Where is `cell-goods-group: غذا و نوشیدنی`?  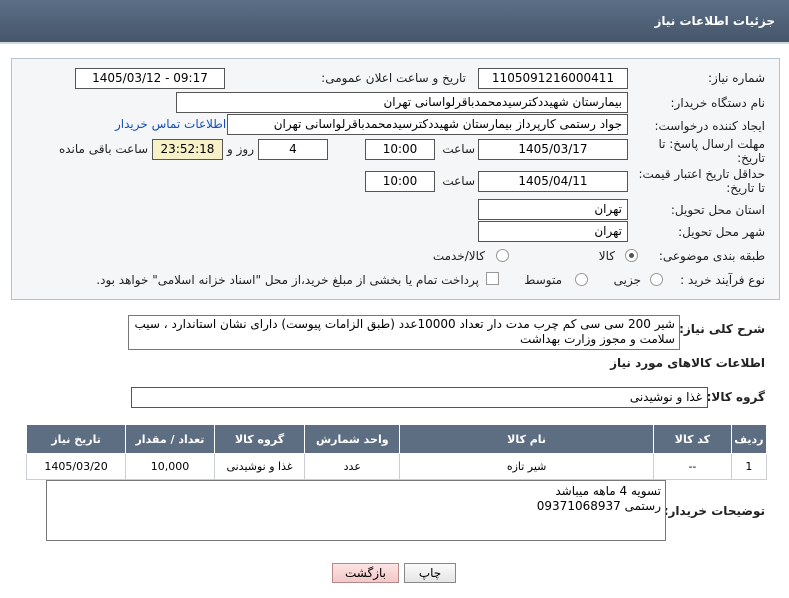 cell-goods-group: غذا و نوشیدنی is located at coordinates (259, 466).